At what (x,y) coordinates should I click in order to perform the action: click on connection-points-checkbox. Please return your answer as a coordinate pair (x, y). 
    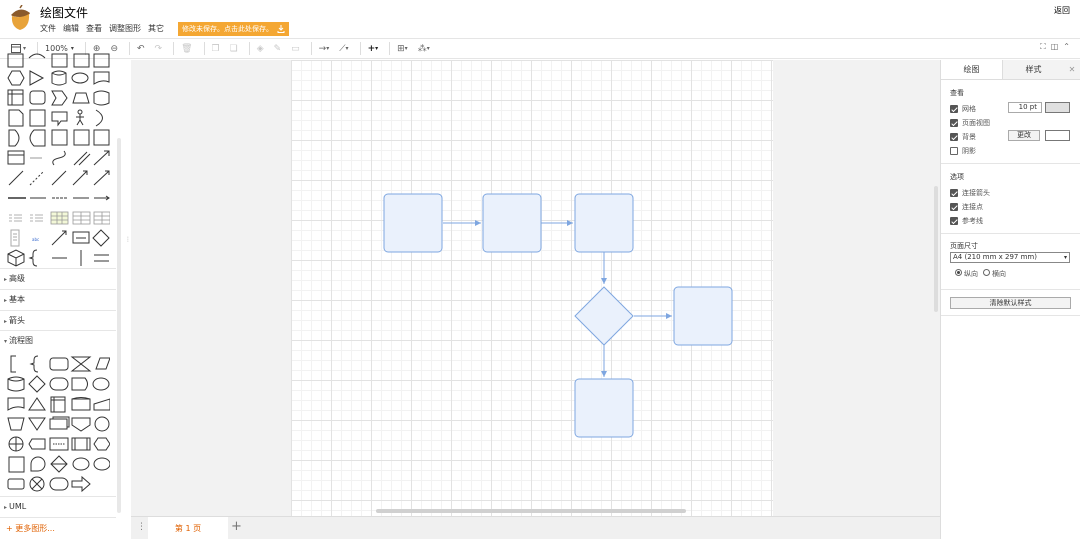
    Looking at the image, I should click on (954, 207).